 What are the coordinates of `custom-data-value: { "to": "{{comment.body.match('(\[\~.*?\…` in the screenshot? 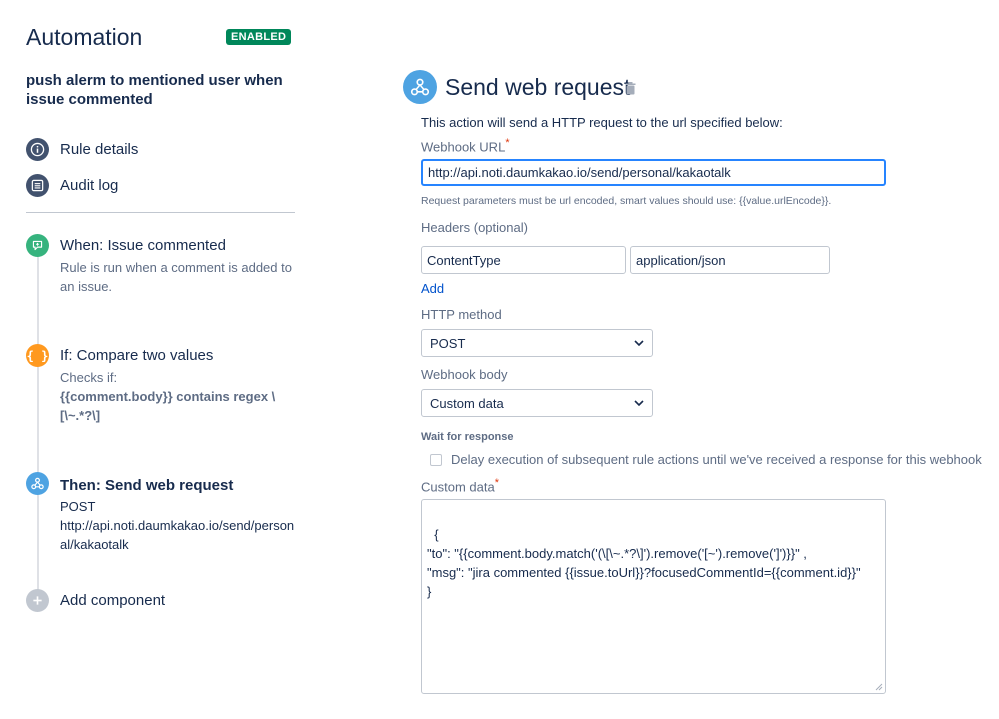 It's located at (644, 563).